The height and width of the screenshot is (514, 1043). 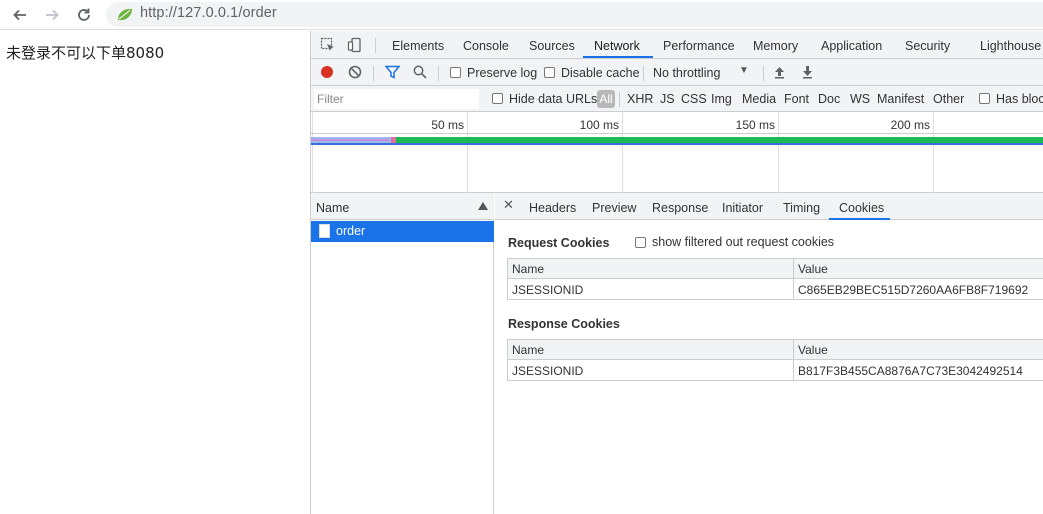 What do you see at coordinates (402, 231) in the screenshot?
I see `request-row: order` at bounding box center [402, 231].